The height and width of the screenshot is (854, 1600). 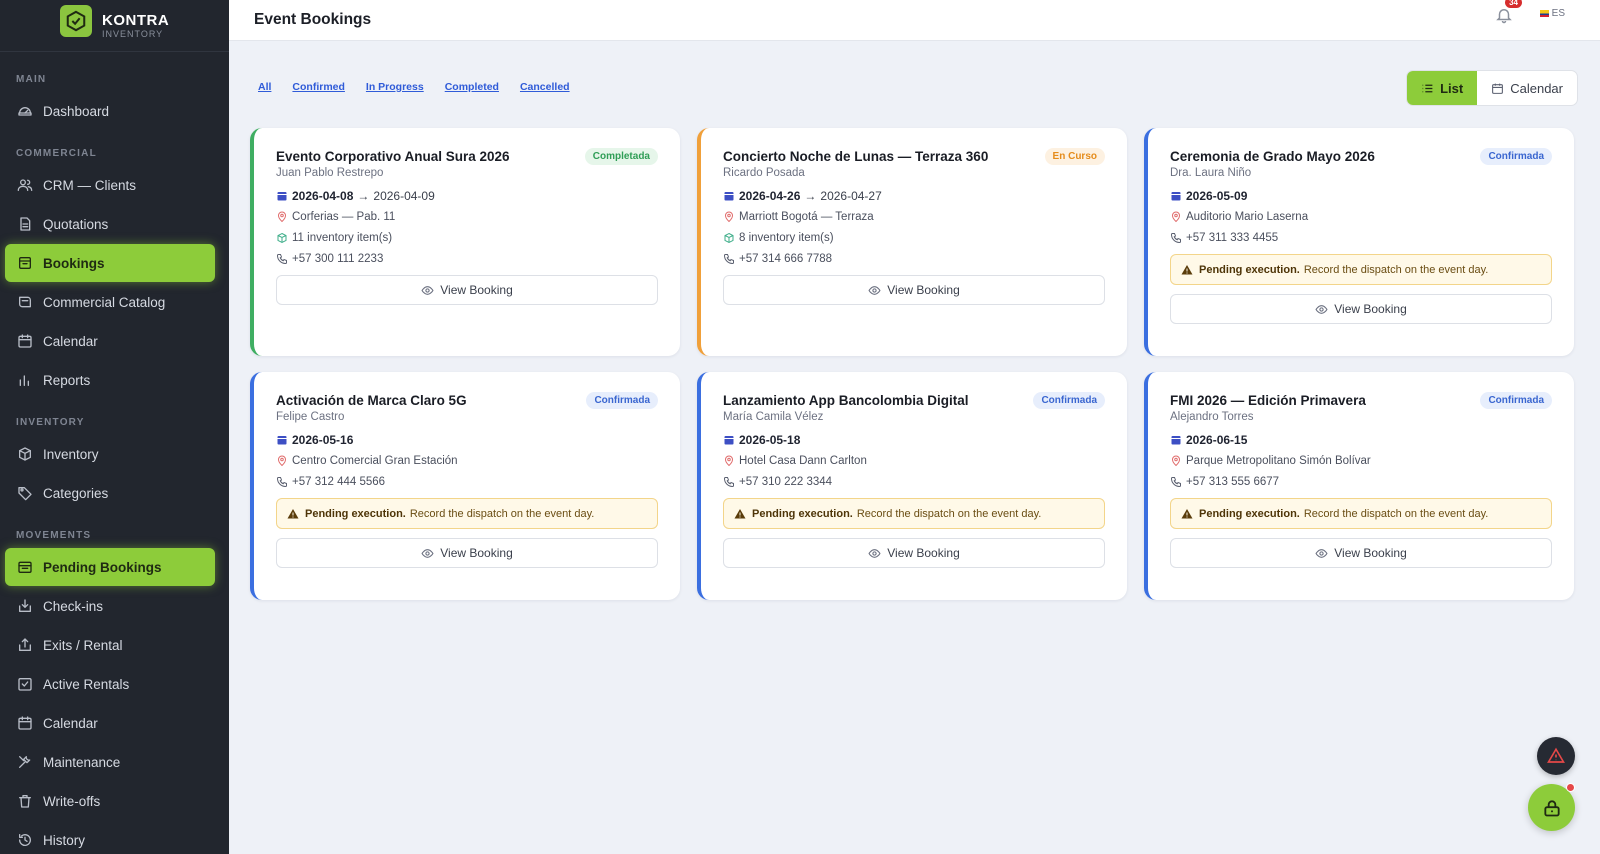 I want to click on warning-triangle-icon, so click(x=1556, y=755).